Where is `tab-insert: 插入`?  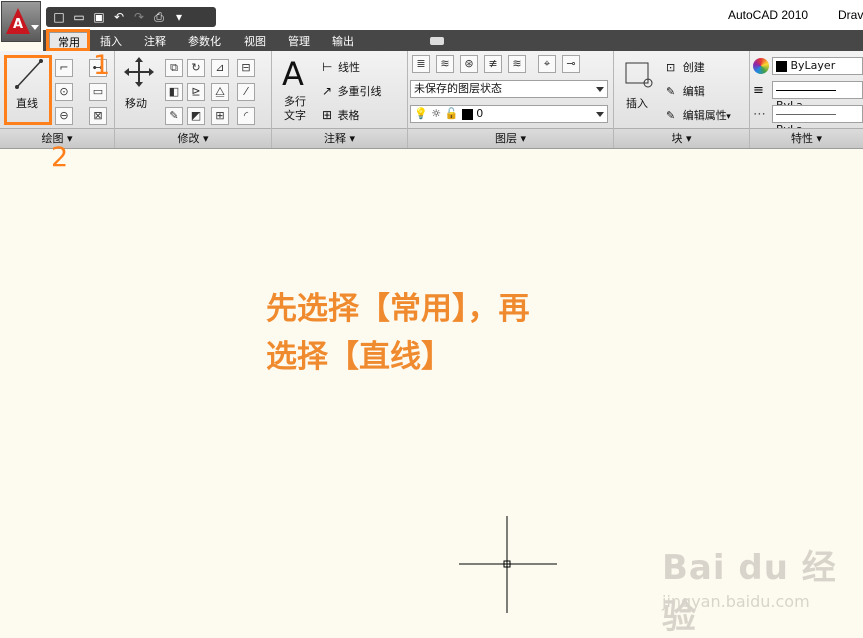
tab-insert: 插入 is located at coordinates (111, 41).